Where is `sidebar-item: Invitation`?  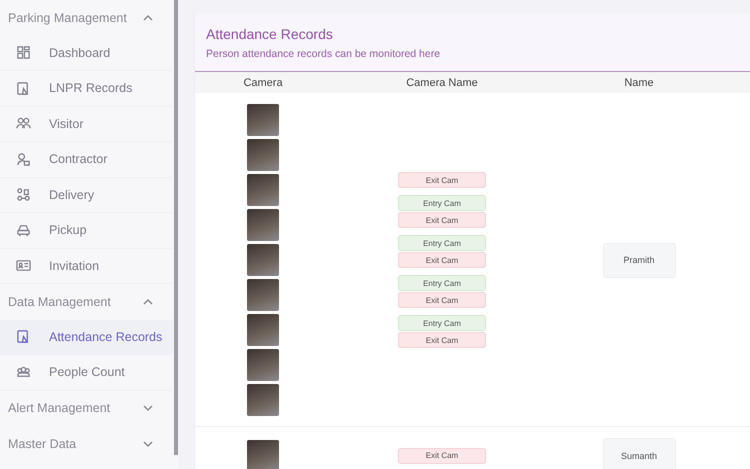 sidebar-item: Invitation is located at coordinates (86, 266).